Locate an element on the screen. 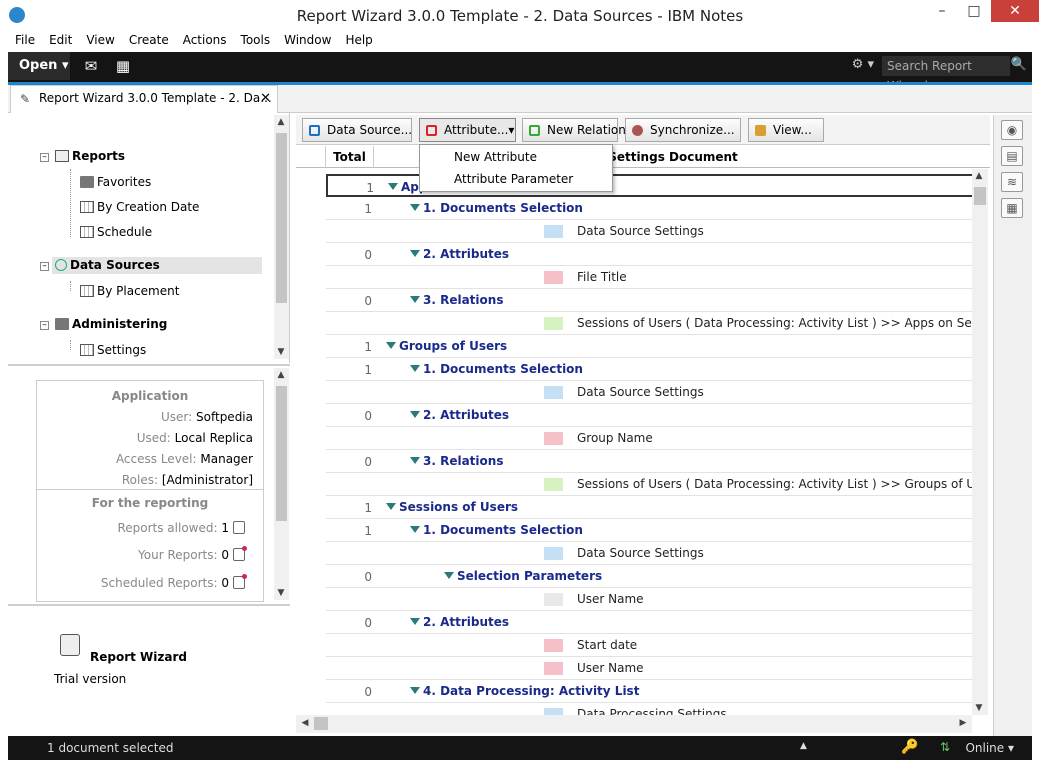  feed-icon: ≋ is located at coordinates (1012, 182).